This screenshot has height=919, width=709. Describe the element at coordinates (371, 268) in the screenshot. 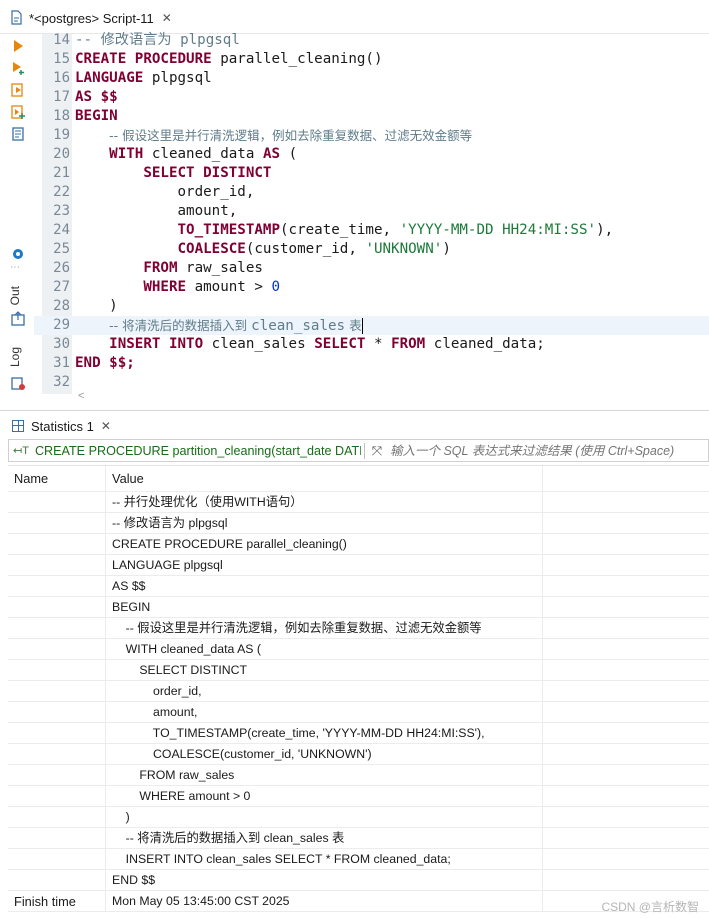

I see `code-line: 26 FROM raw_sales` at that location.